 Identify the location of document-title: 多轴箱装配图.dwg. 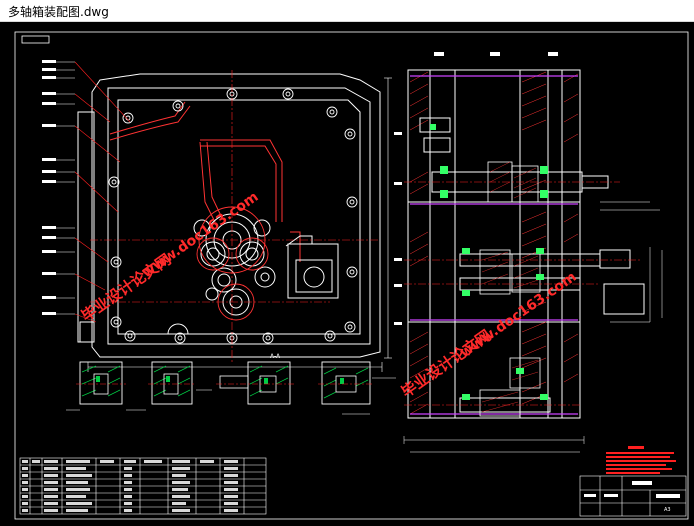
(58, 12).